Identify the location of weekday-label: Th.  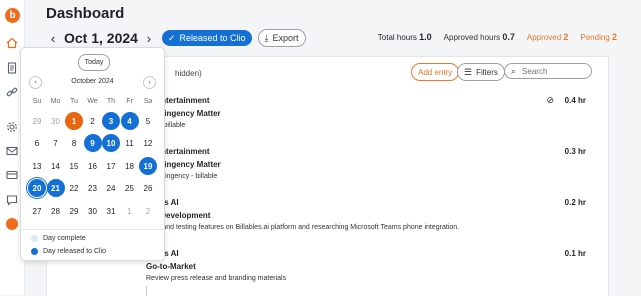
(111, 101).